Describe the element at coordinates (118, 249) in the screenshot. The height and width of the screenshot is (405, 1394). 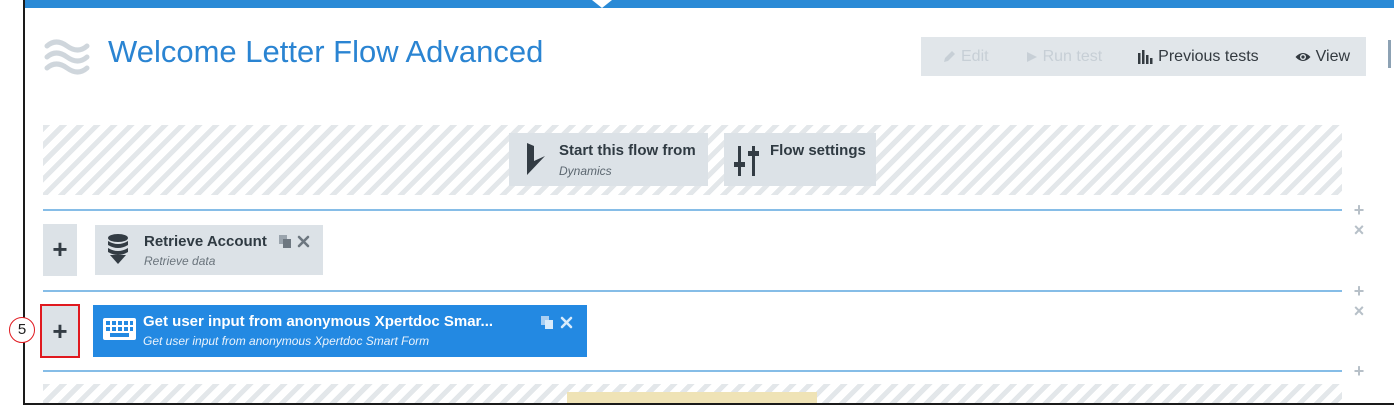
I see `database-icon` at that location.